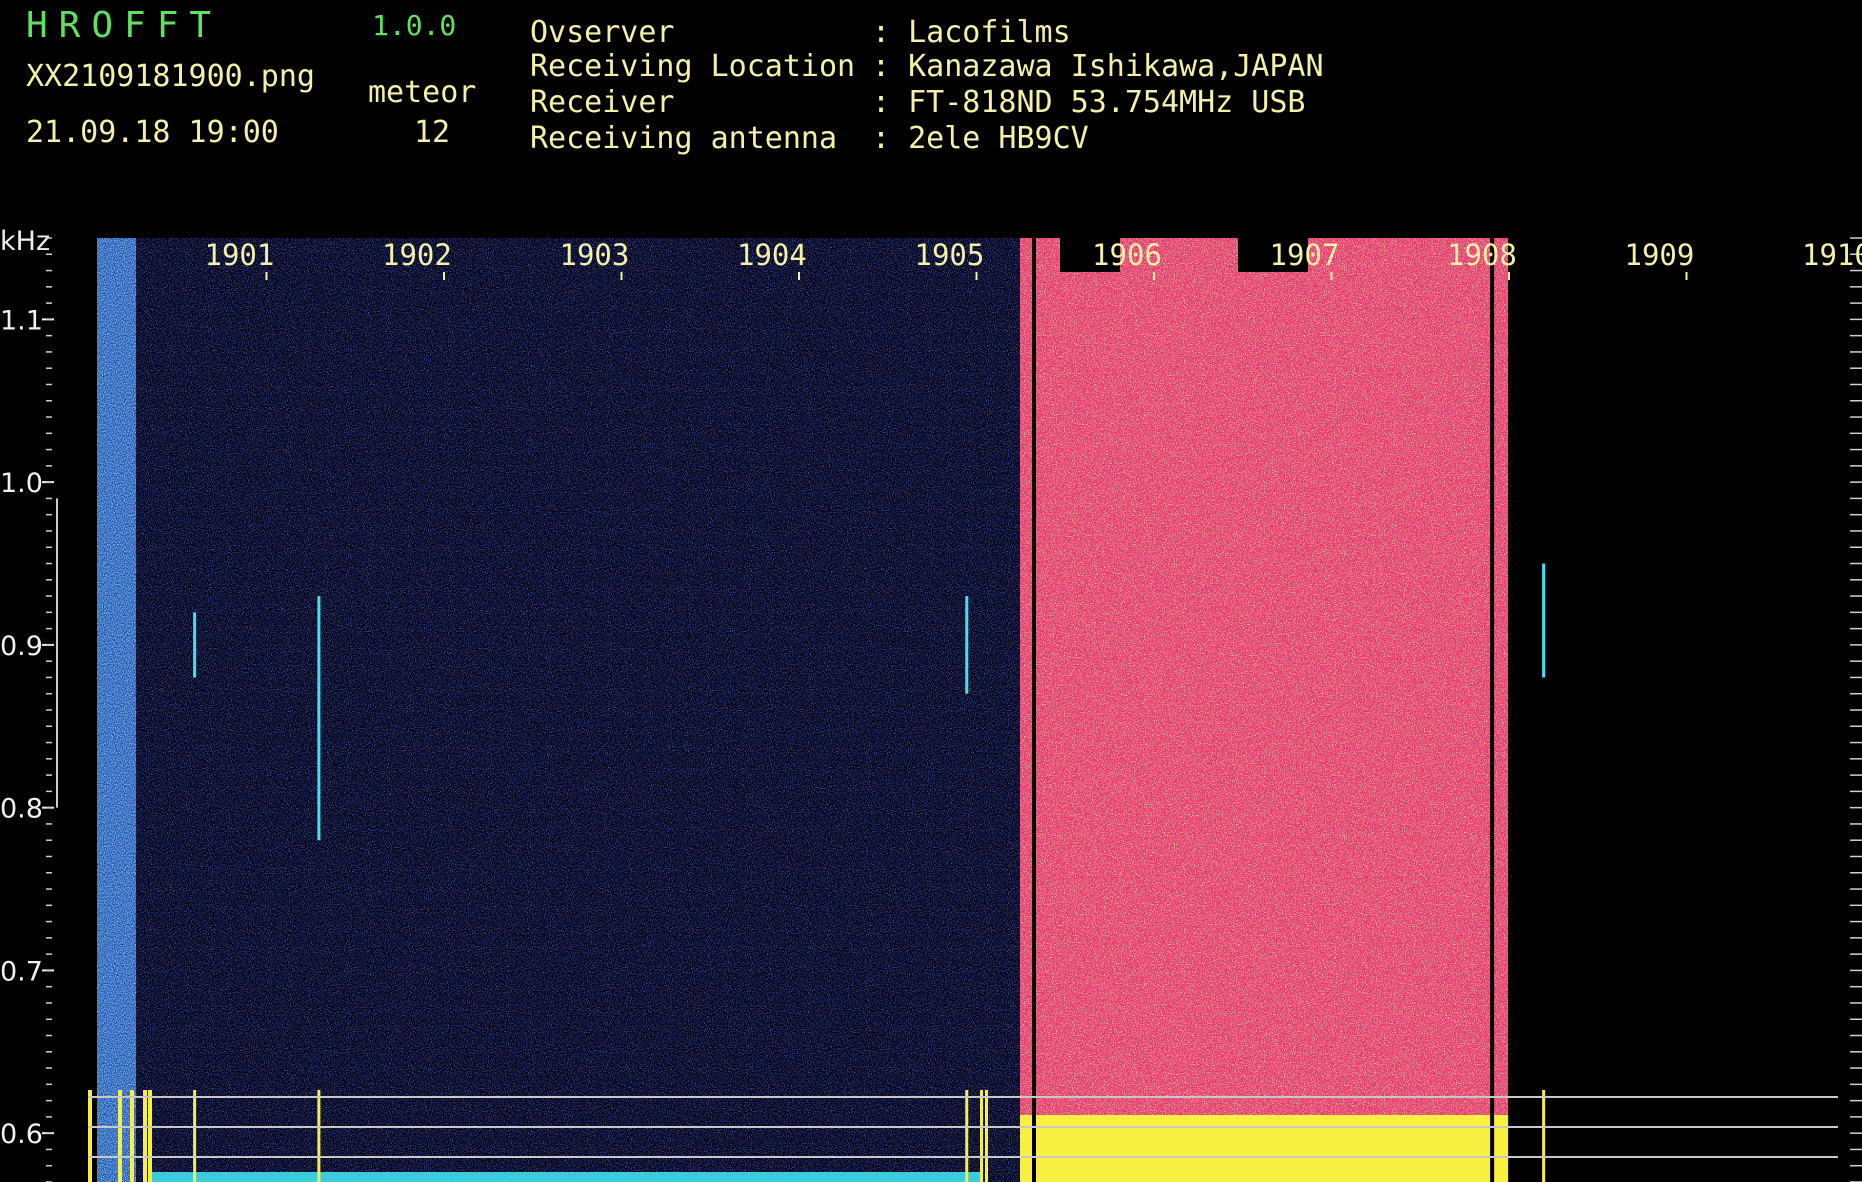  What do you see at coordinates (950, 255) in the screenshot?
I see `x-tick-label-1905: 1905` at bounding box center [950, 255].